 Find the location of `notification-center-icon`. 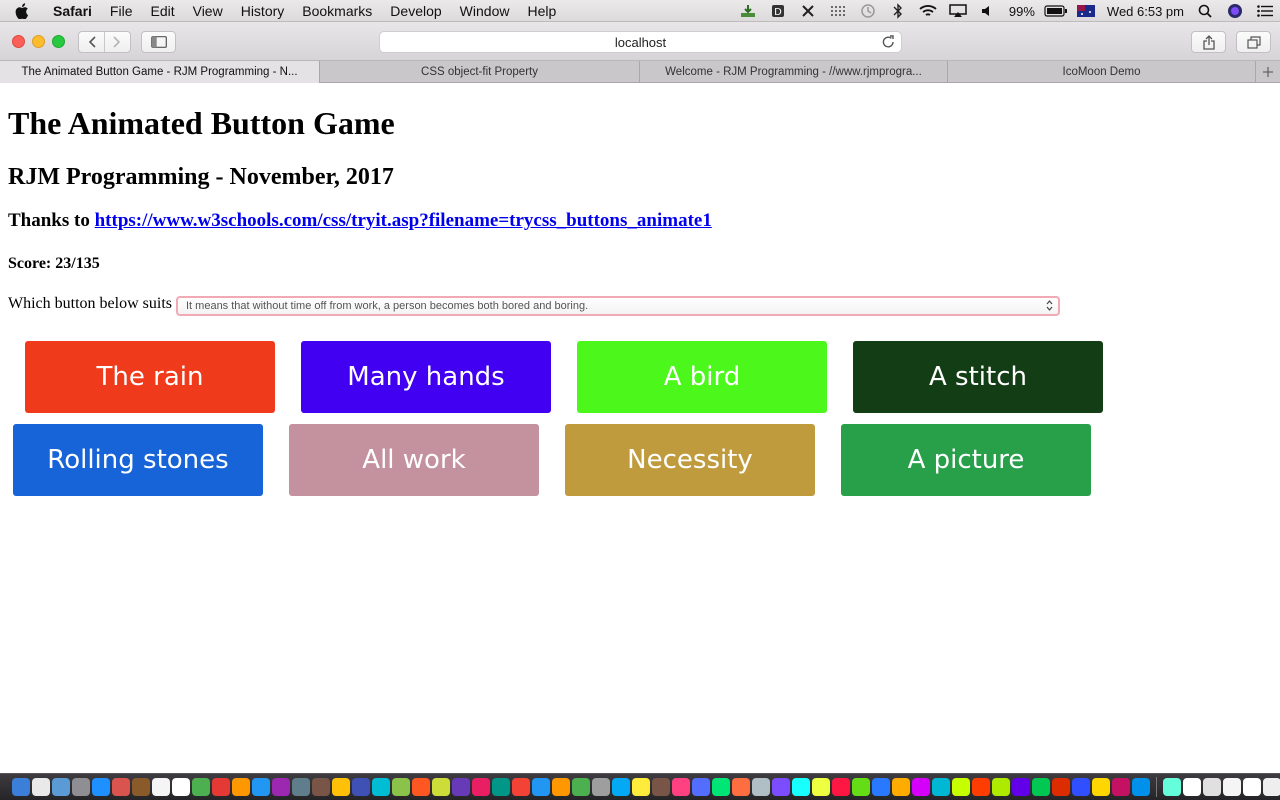

notification-center-icon is located at coordinates (1265, 11).